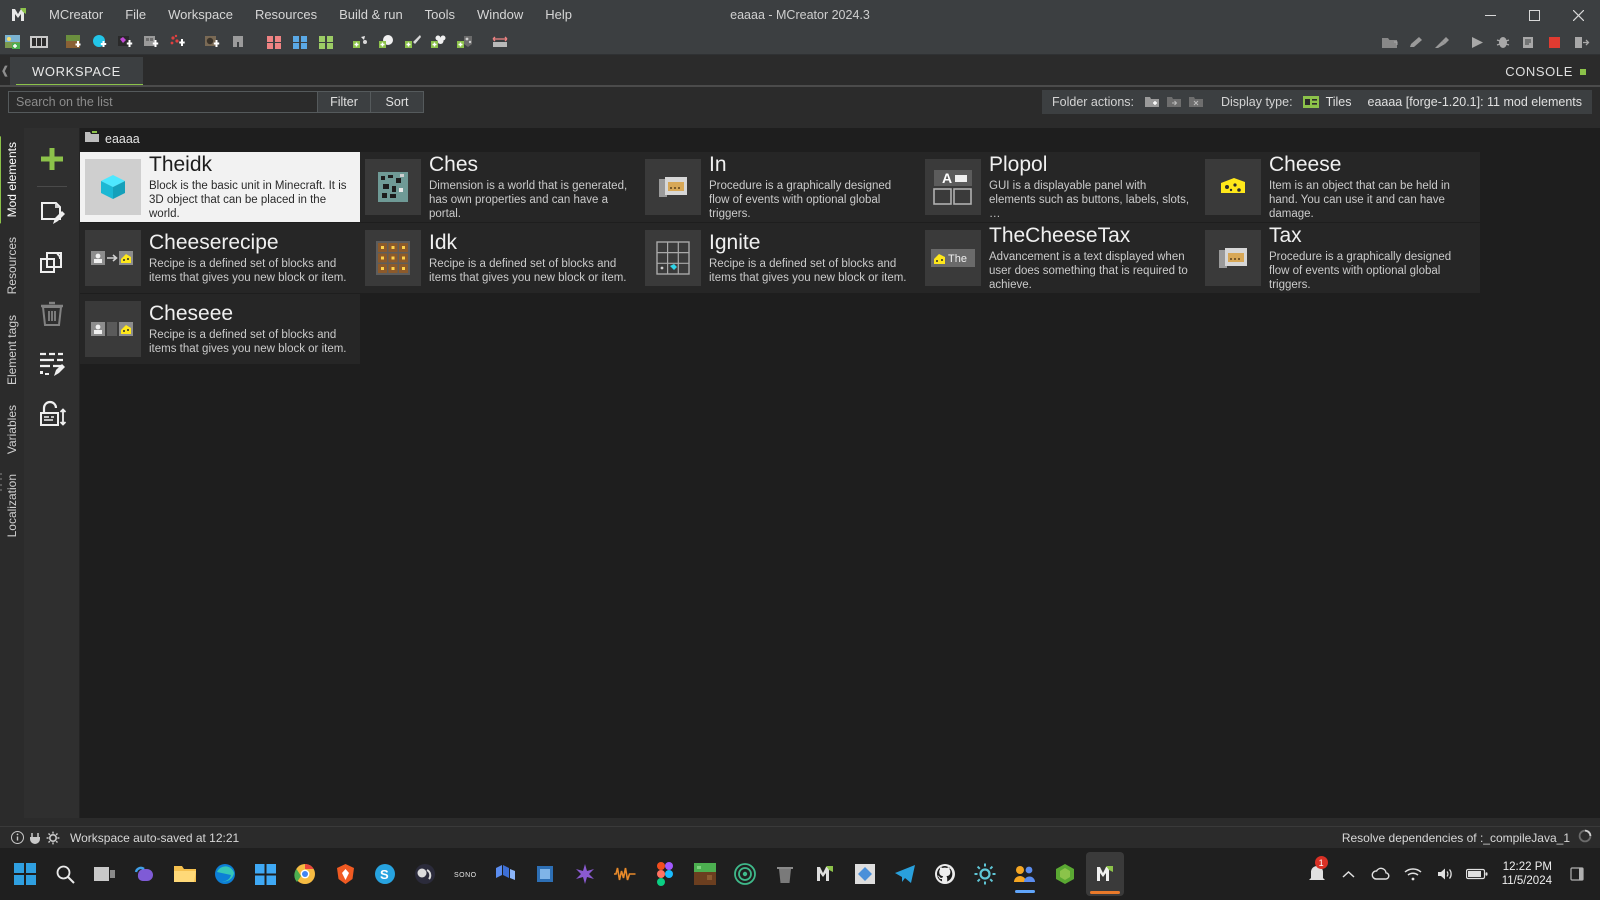 Image resolution: width=1600 pixels, height=900 pixels. Describe the element at coordinates (300, 42) in the screenshot. I see `tag-blue-icon` at that location.